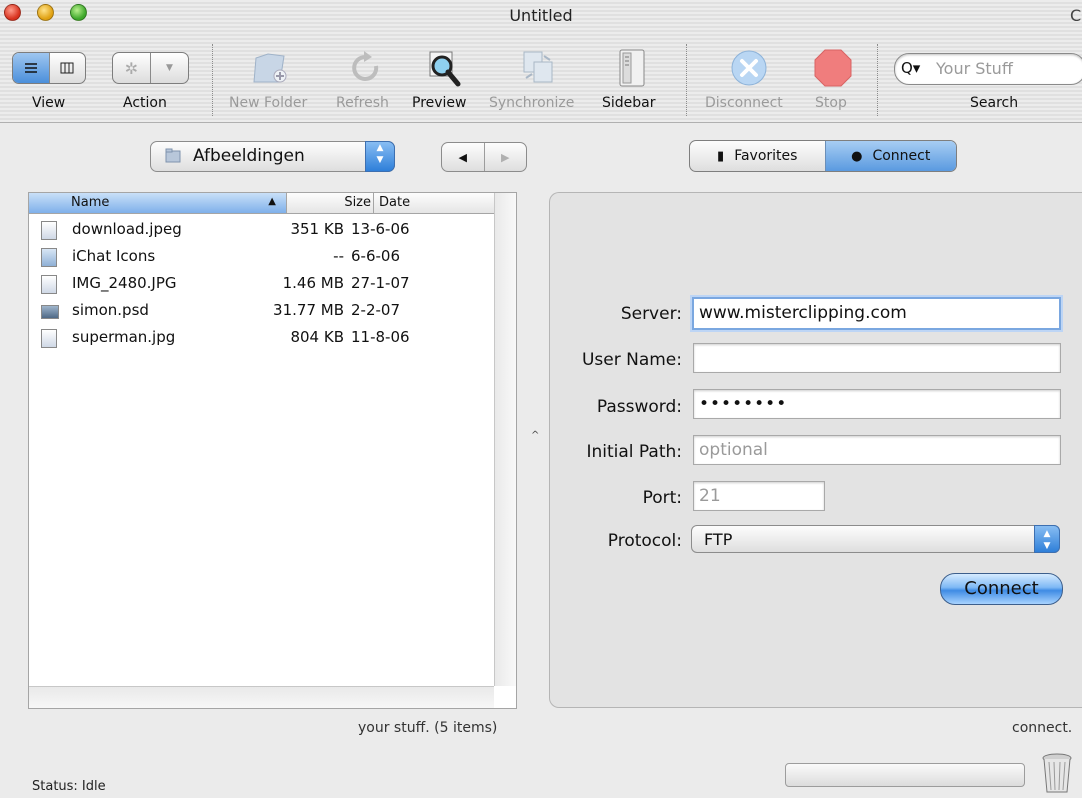 The width and height of the screenshot is (1082, 798). I want to click on stop-label: Stop, so click(831, 103).